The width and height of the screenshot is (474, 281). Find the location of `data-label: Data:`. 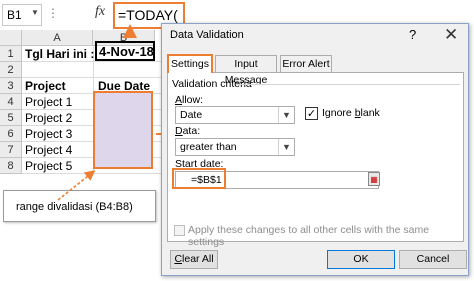

data-label: Data: is located at coordinates (188, 131).